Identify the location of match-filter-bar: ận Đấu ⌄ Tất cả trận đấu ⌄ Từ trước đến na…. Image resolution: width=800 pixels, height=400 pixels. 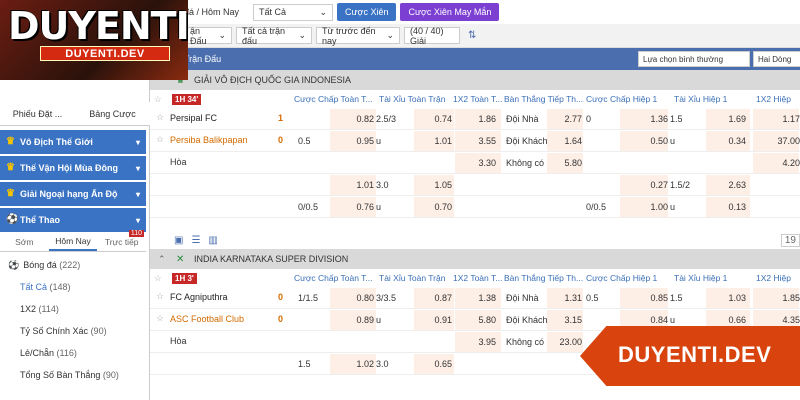
(475, 36).